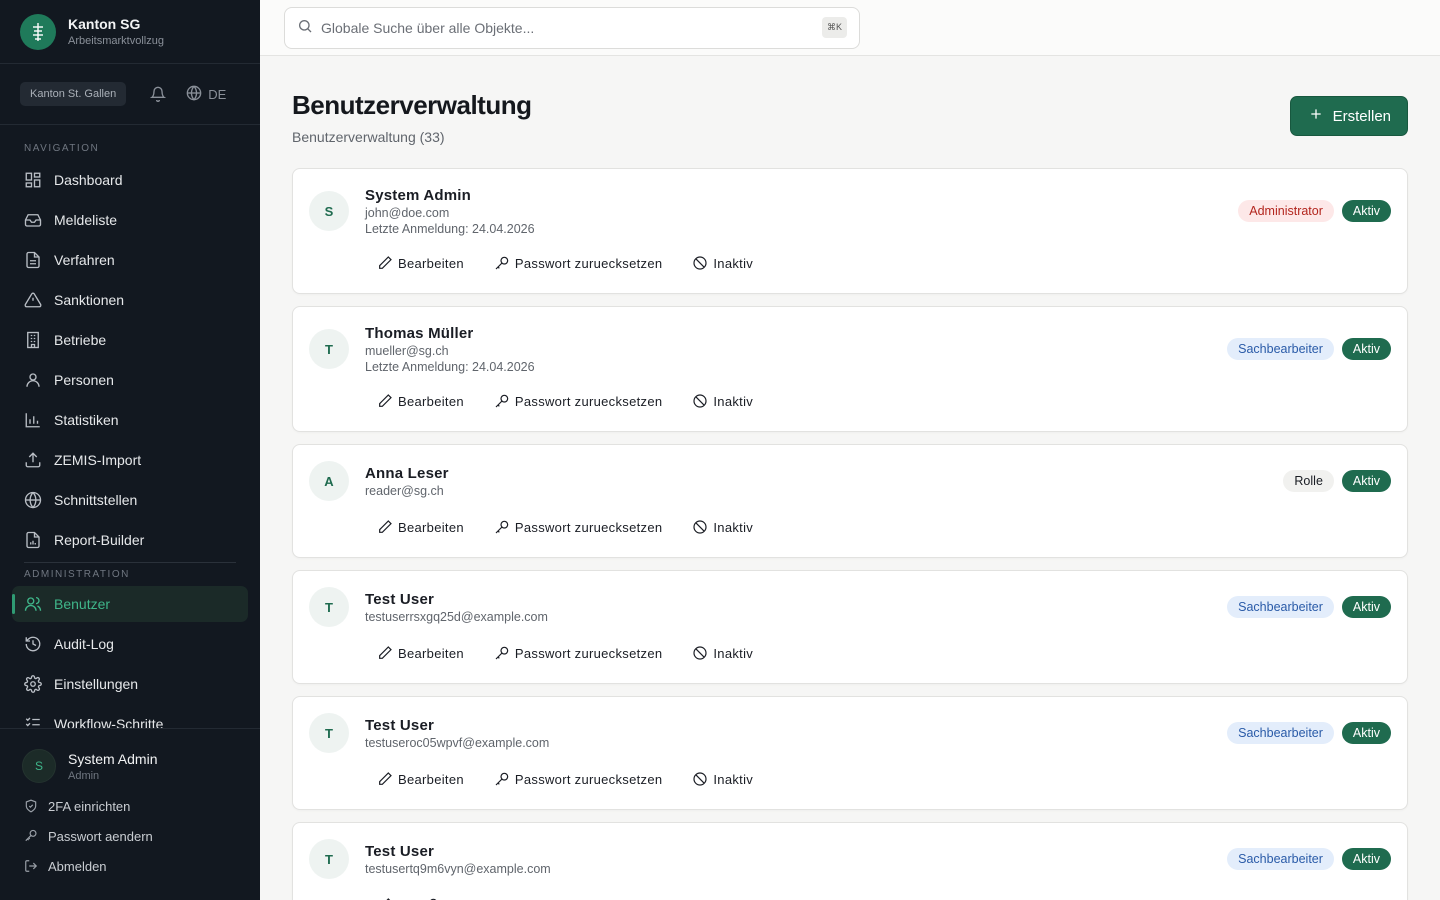  What do you see at coordinates (33, 540) in the screenshot?
I see `report-icon` at bounding box center [33, 540].